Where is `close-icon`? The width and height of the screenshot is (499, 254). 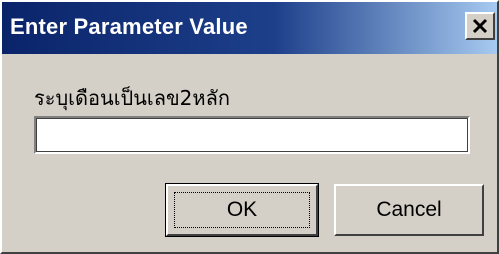
close-icon is located at coordinates (480, 26).